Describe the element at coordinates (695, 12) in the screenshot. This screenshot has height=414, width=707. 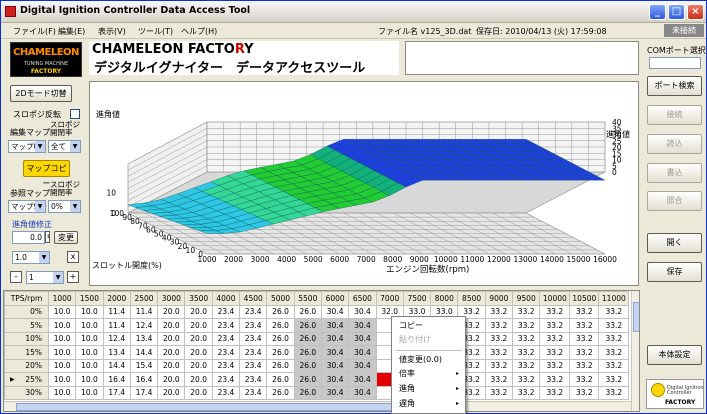
I see `close-button: ×` at that location.